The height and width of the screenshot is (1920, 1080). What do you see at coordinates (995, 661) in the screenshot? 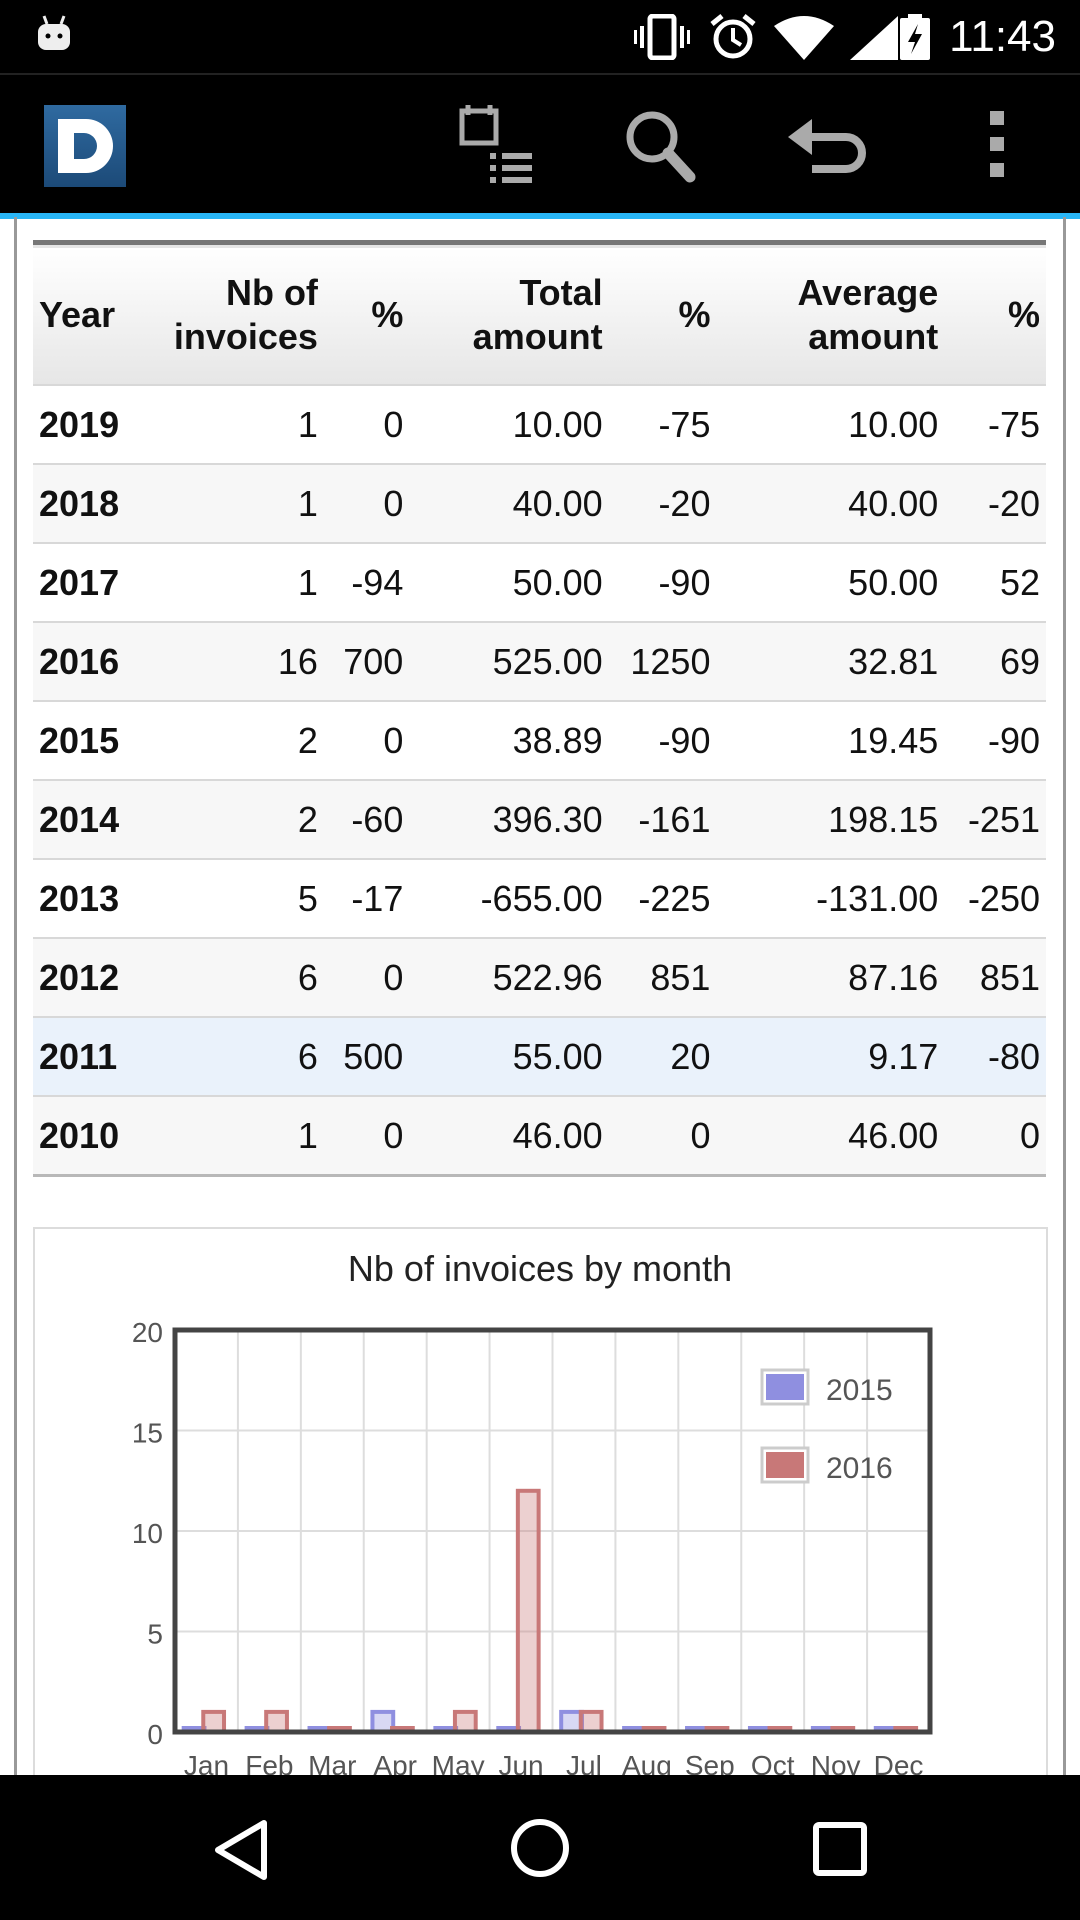
I see `pct-avg-cell: 69` at bounding box center [995, 661].